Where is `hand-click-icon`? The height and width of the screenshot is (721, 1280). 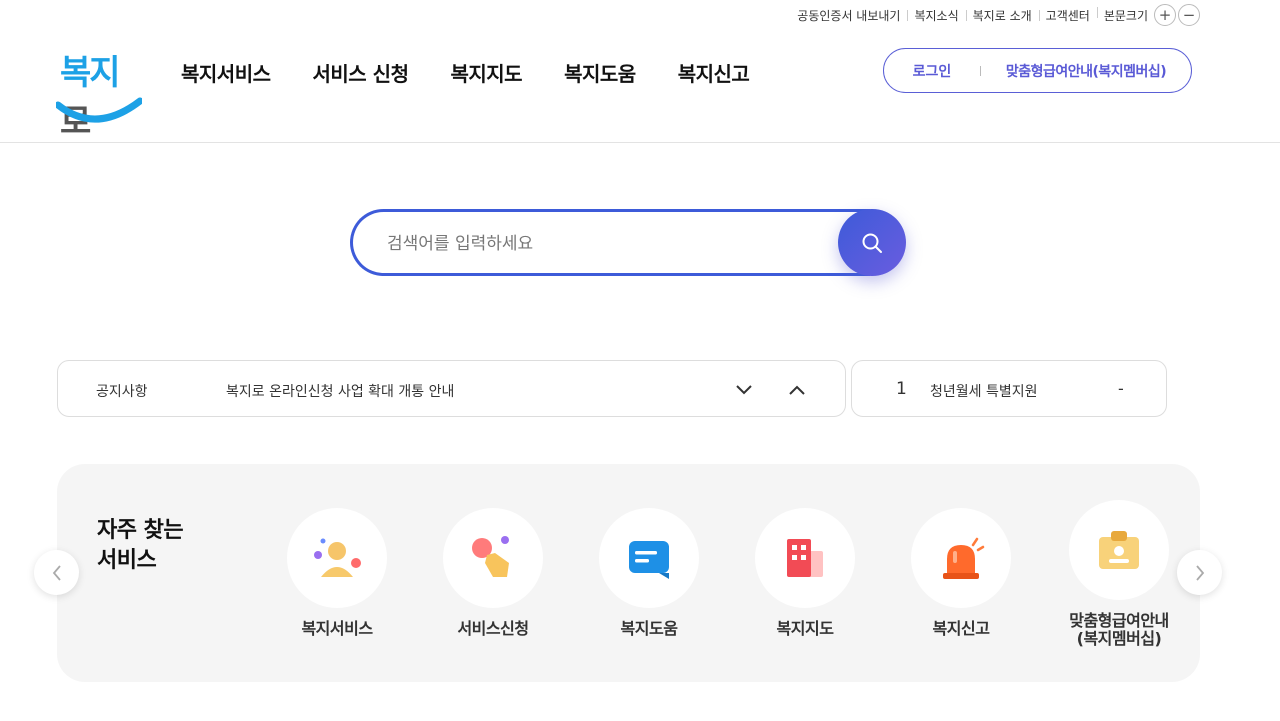
hand-click-icon is located at coordinates (490, 556).